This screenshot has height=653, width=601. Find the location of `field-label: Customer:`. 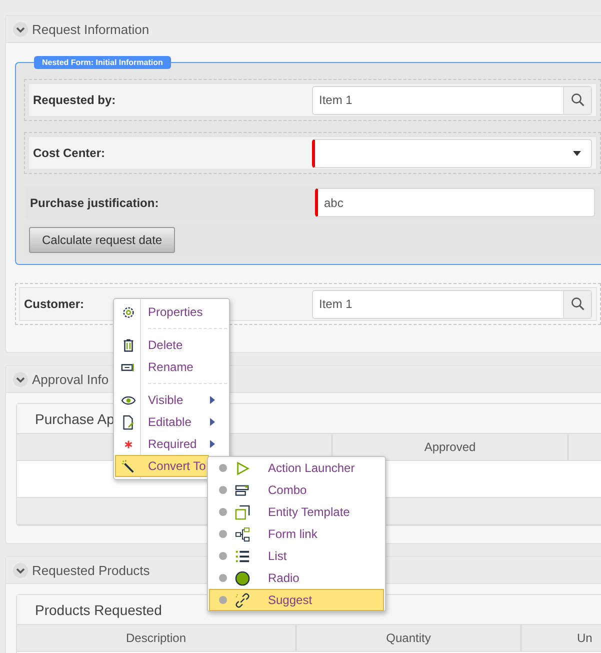

field-label: Customer: is located at coordinates (53, 304).